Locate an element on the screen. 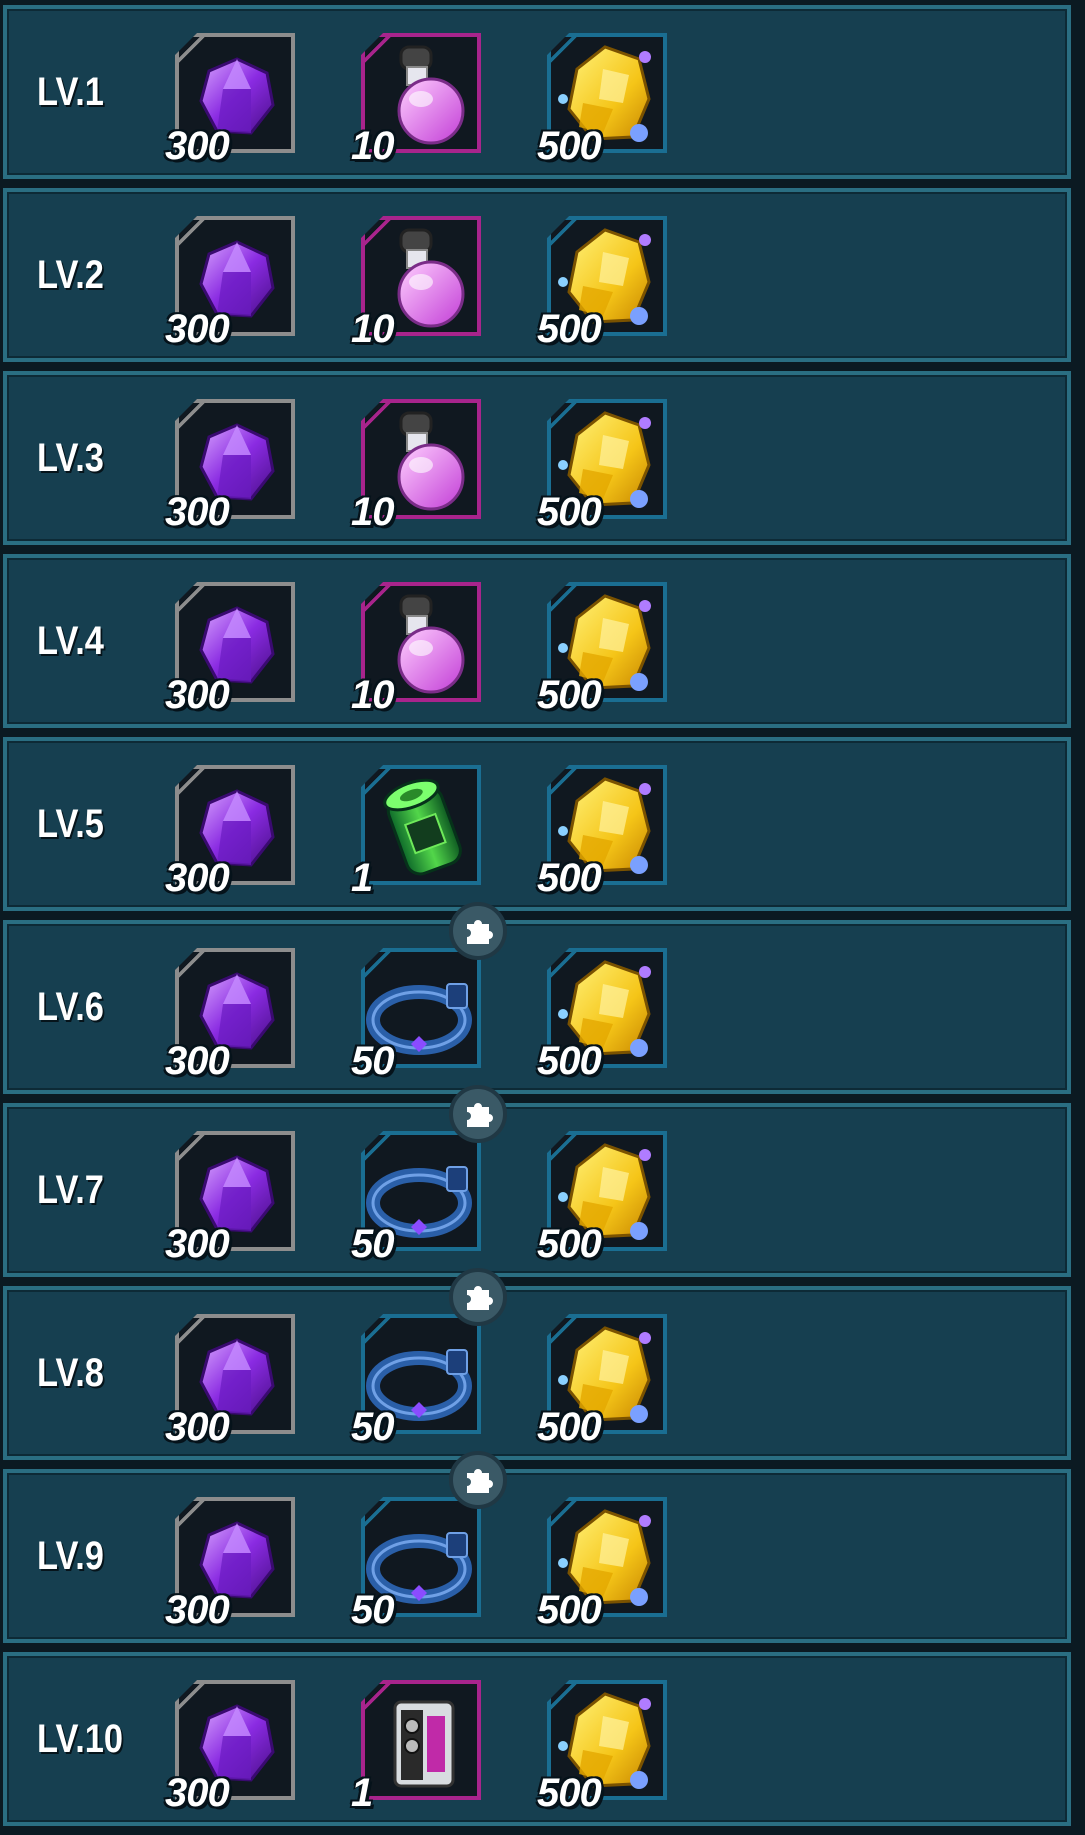  reward-row: LV.5 300 1 500 is located at coordinates (537, 824).